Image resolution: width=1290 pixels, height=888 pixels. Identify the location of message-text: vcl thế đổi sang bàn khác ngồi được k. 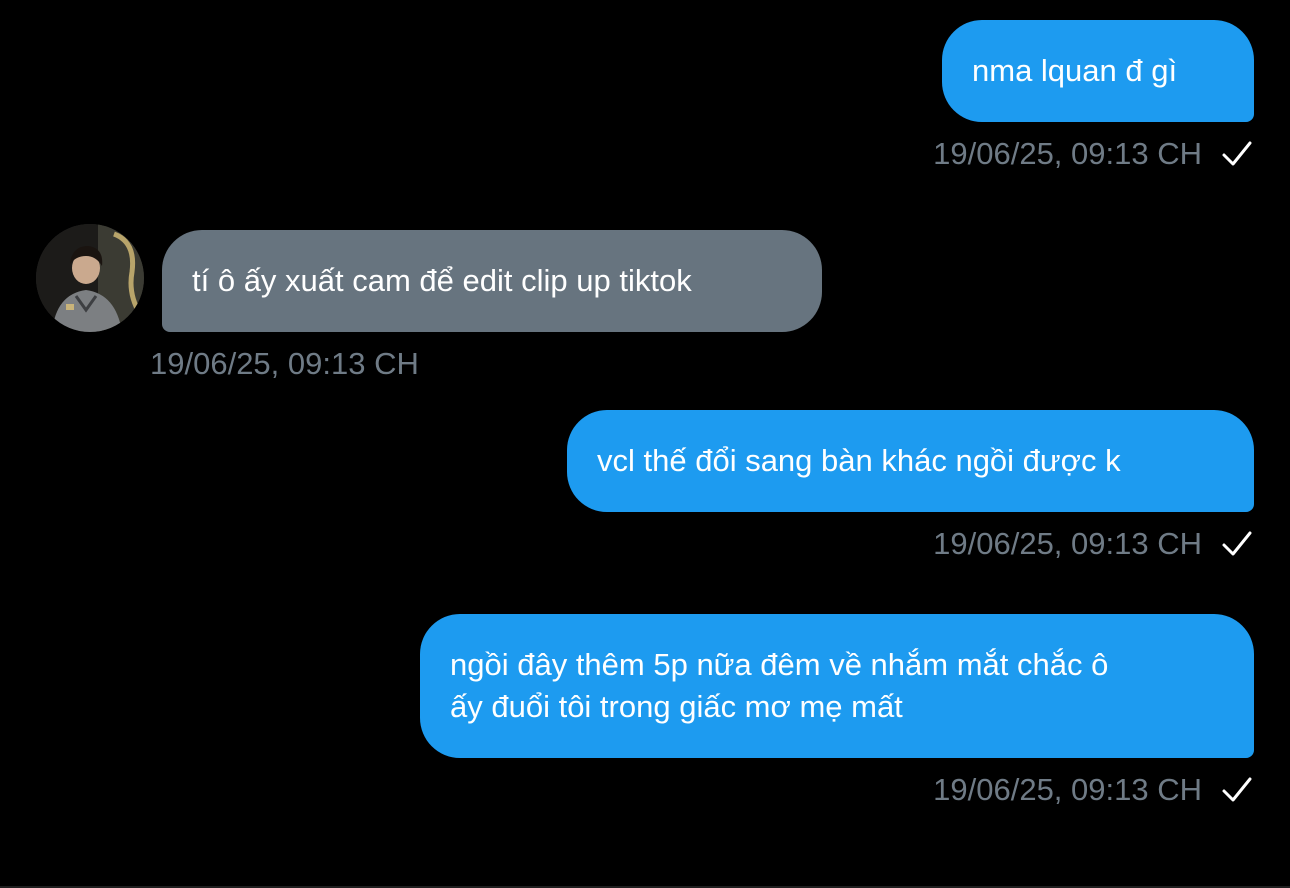
(859, 460).